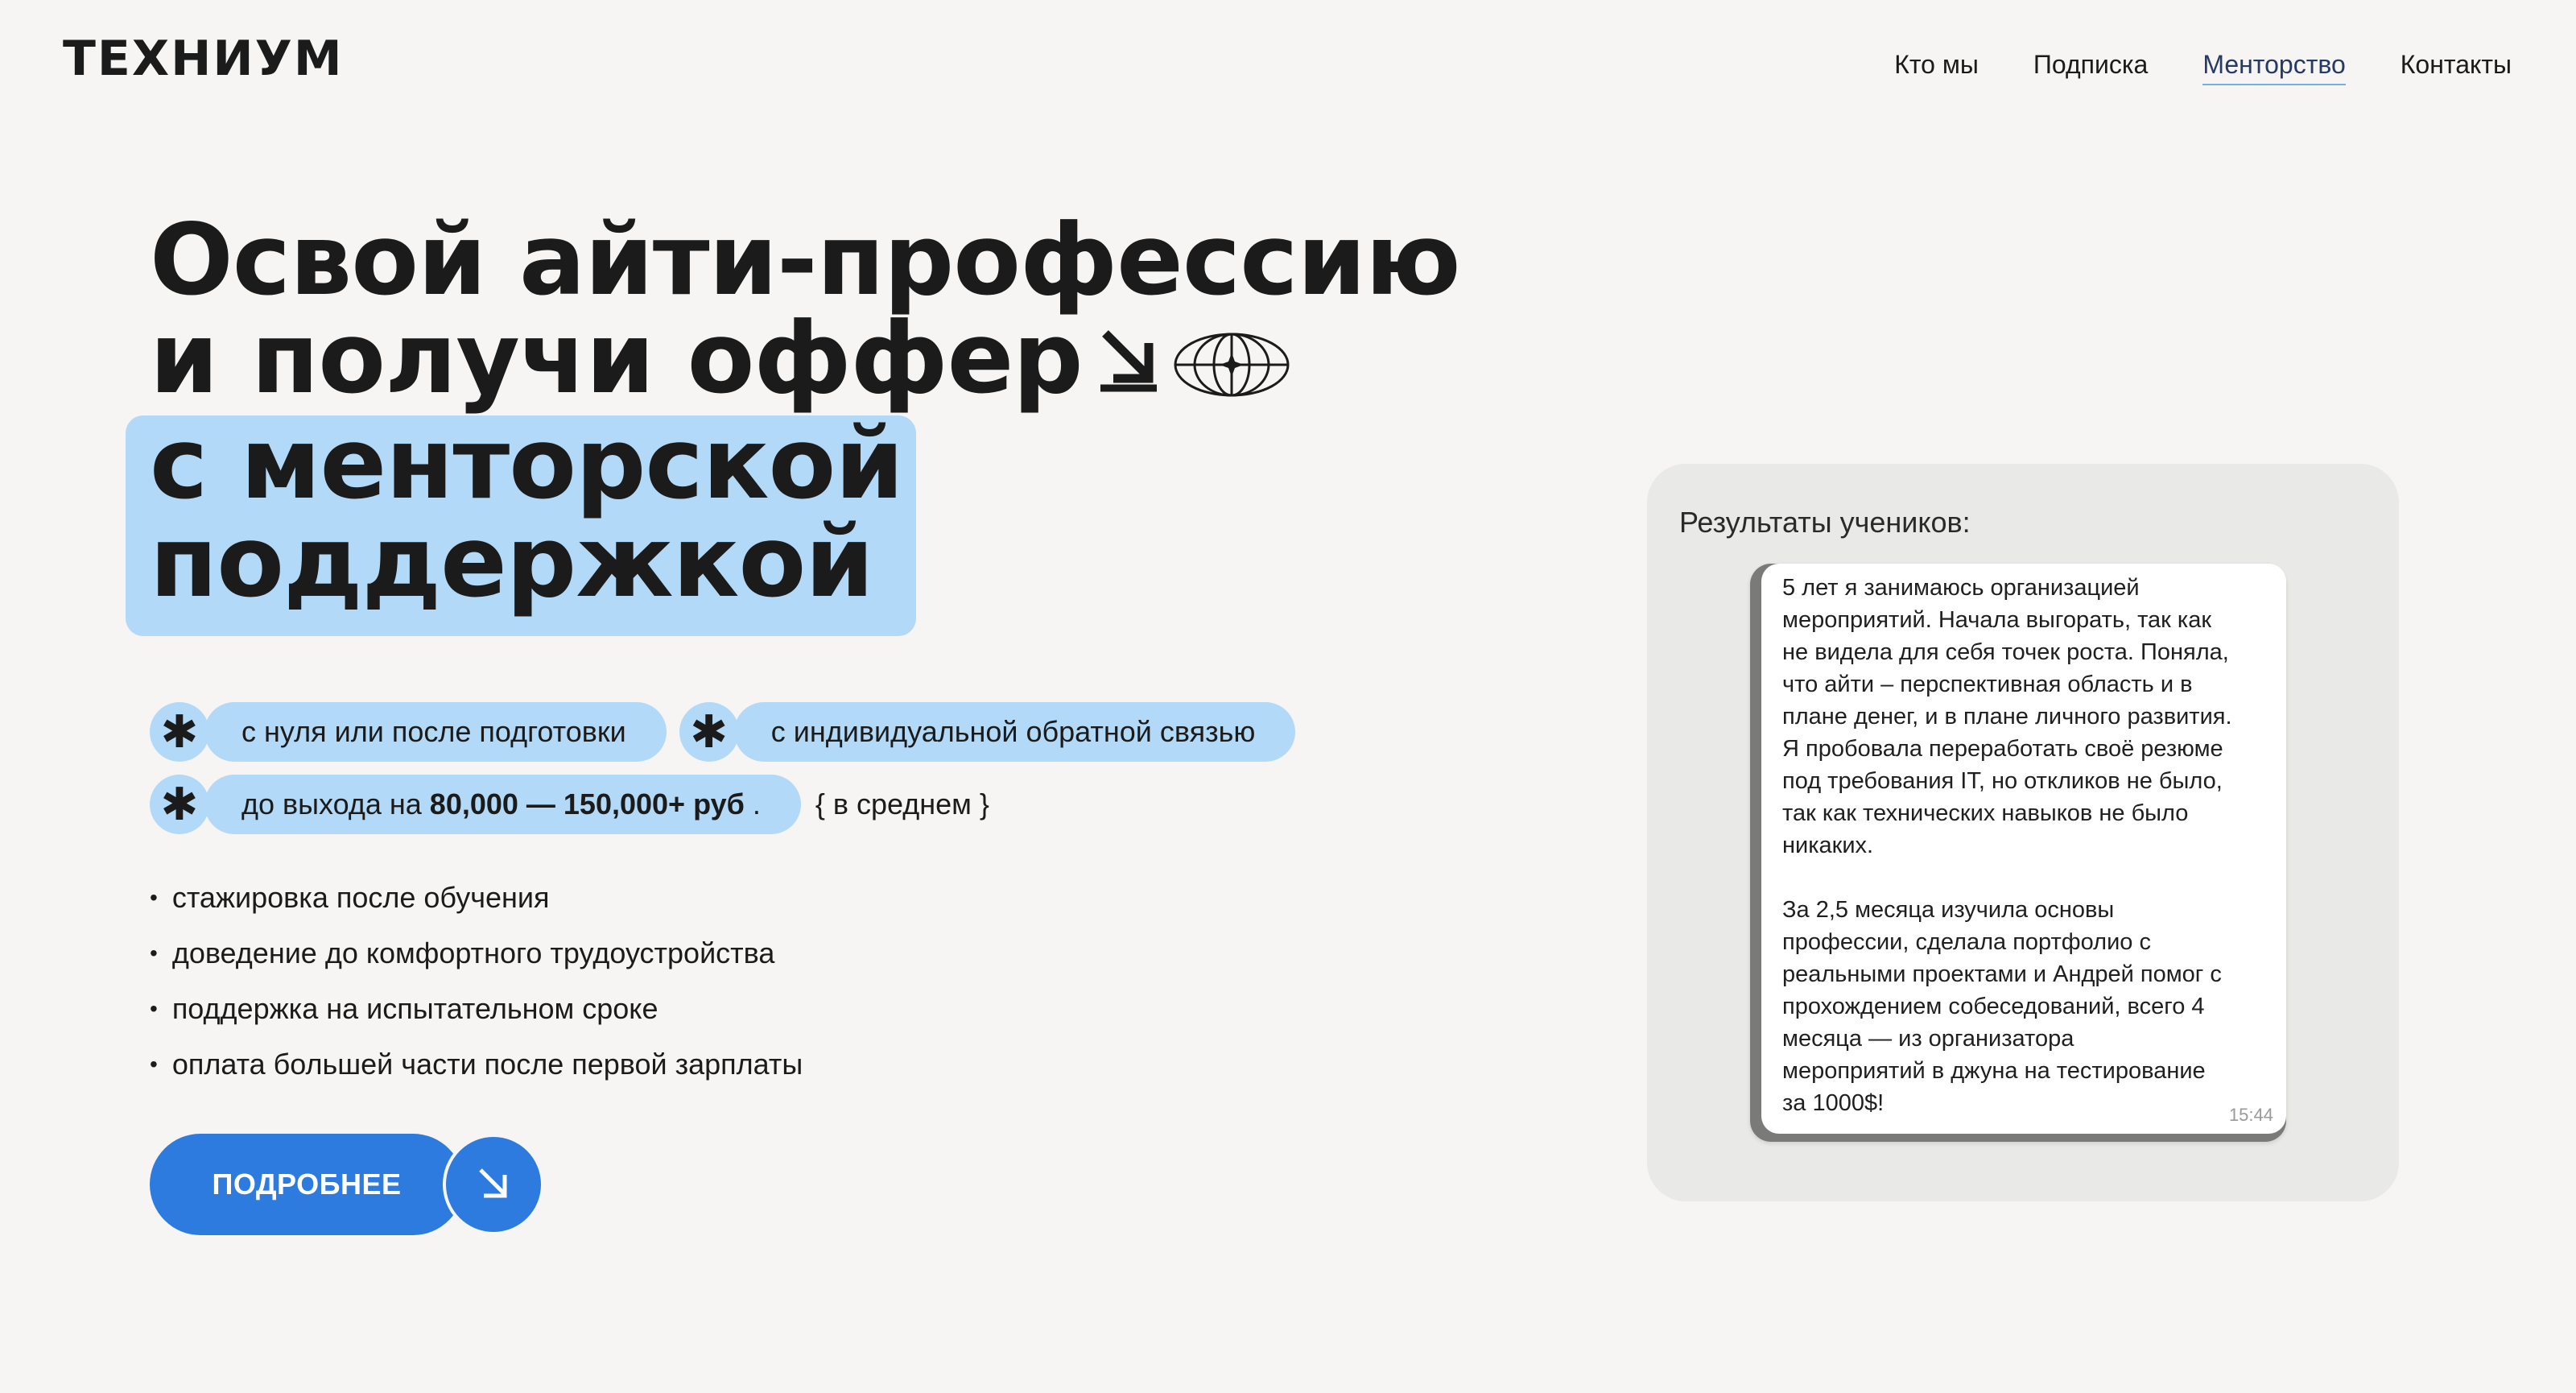  What do you see at coordinates (476, 954) in the screenshot?
I see `list-item: доведение до комфортного трудоустройства` at bounding box center [476, 954].